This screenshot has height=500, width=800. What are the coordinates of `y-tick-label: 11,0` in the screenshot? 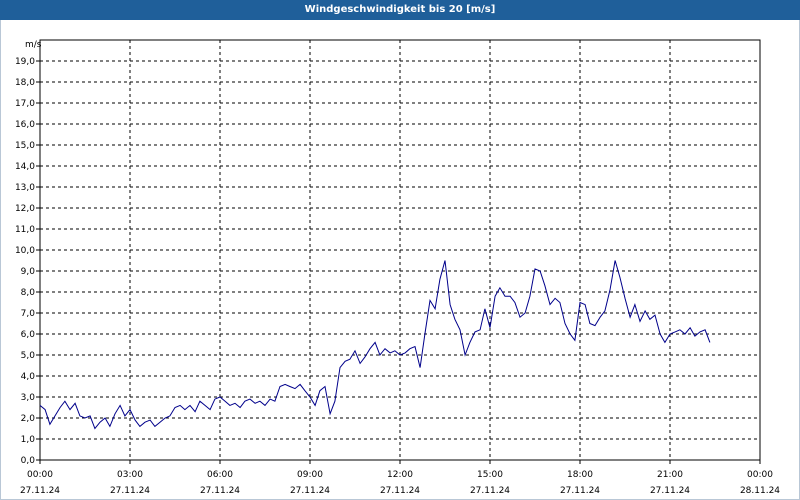 It's located at (25, 230).